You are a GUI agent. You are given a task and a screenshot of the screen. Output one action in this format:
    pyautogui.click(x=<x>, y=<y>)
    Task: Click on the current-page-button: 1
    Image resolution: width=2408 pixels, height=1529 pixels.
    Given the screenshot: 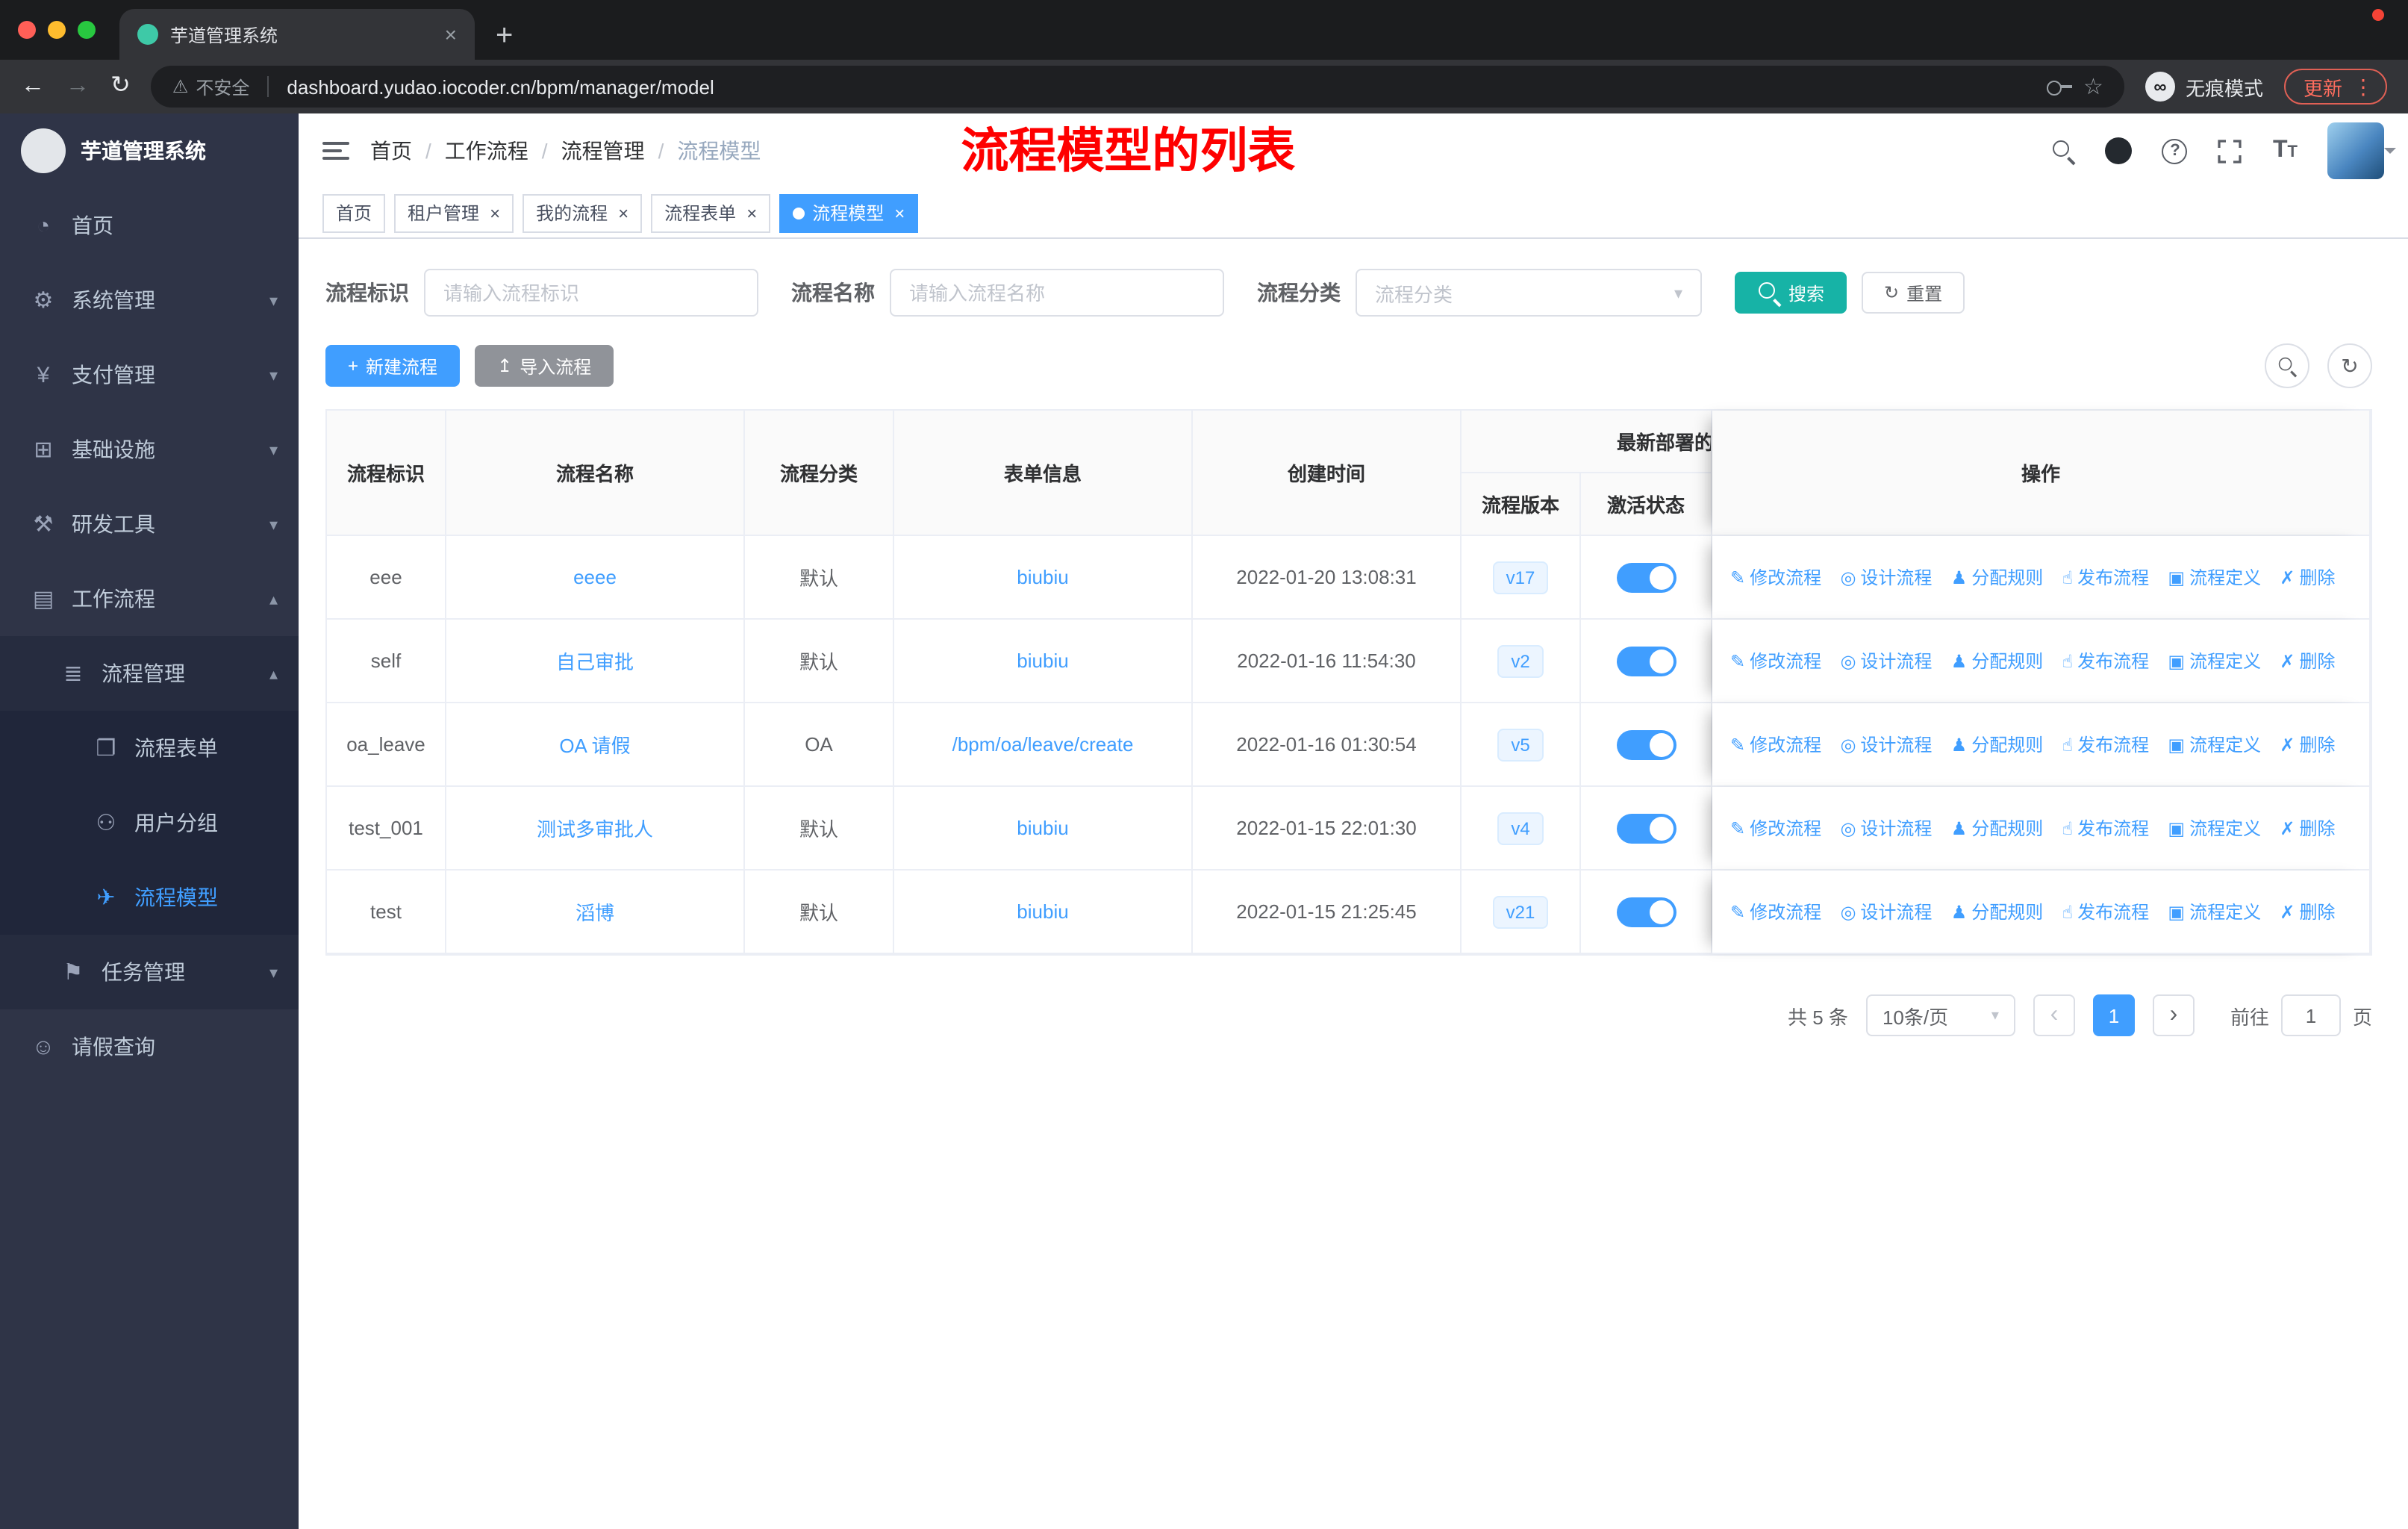 What is the action you would take?
    pyautogui.click(x=2113, y=1015)
    